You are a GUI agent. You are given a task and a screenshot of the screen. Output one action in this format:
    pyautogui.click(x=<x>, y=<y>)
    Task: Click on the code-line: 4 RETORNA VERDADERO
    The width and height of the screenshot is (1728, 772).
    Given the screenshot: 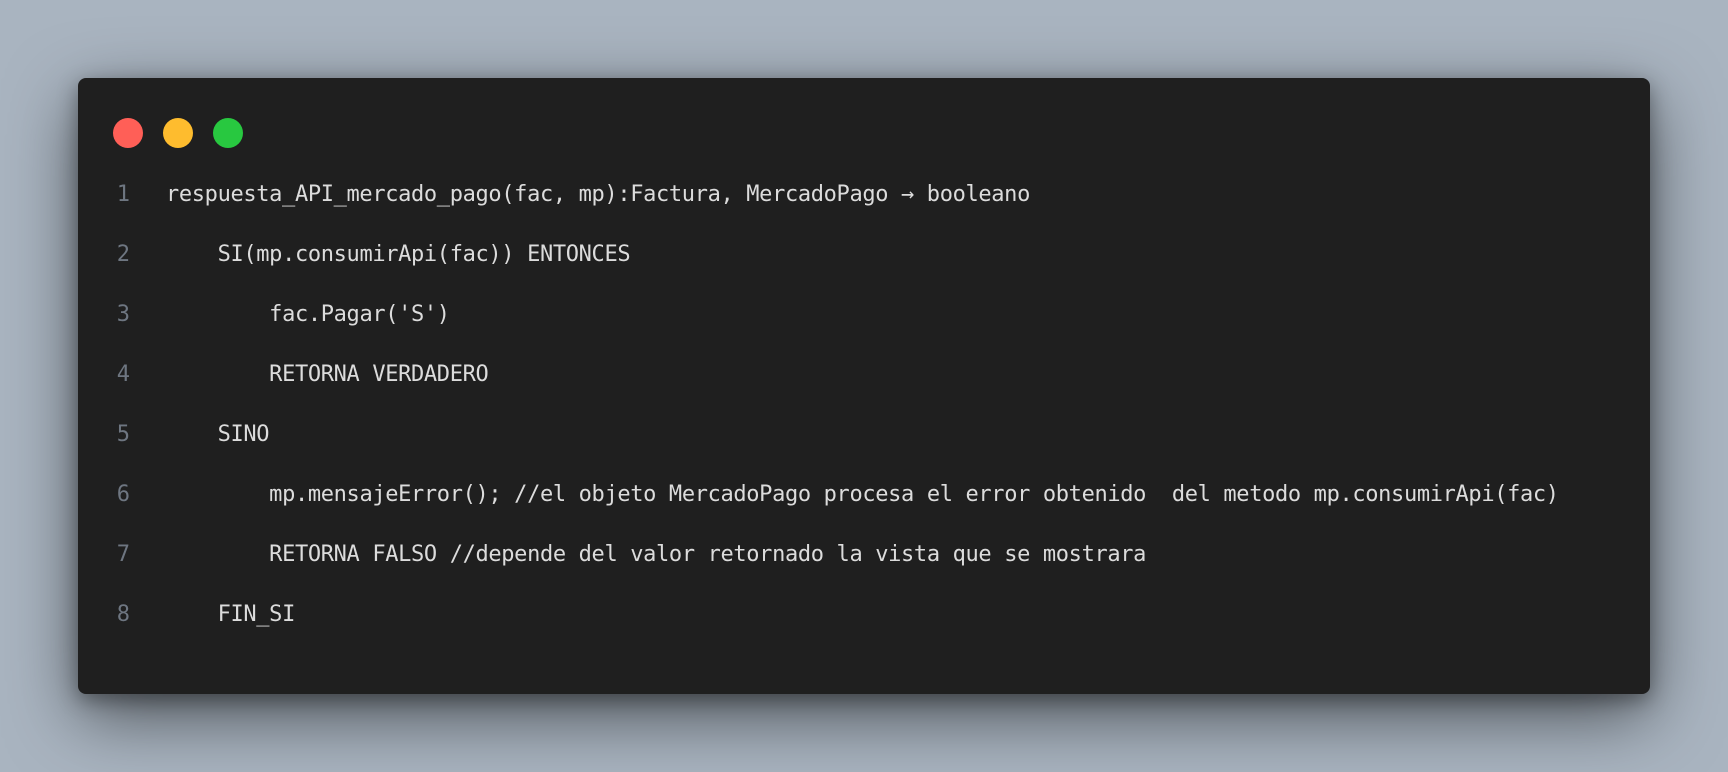 What is the action you would take?
    pyautogui.click(x=864, y=375)
    